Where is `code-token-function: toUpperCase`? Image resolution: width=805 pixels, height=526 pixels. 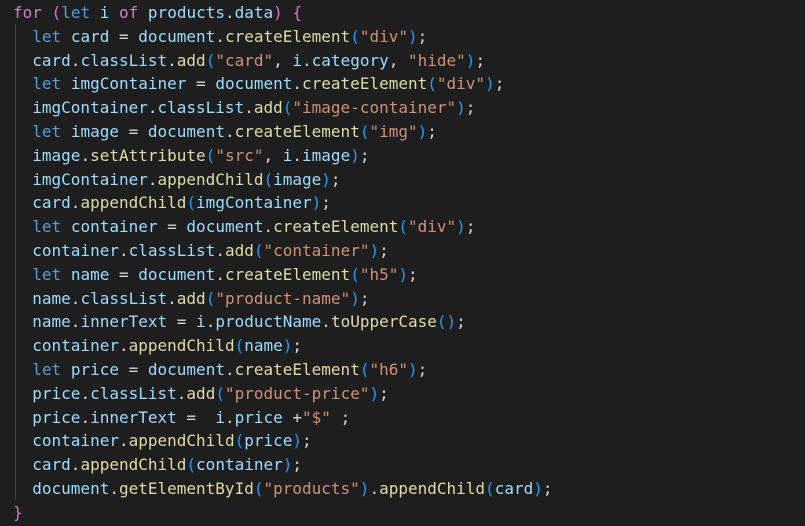 code-token-function: toUpperCase is located at coordinates (383, 322).